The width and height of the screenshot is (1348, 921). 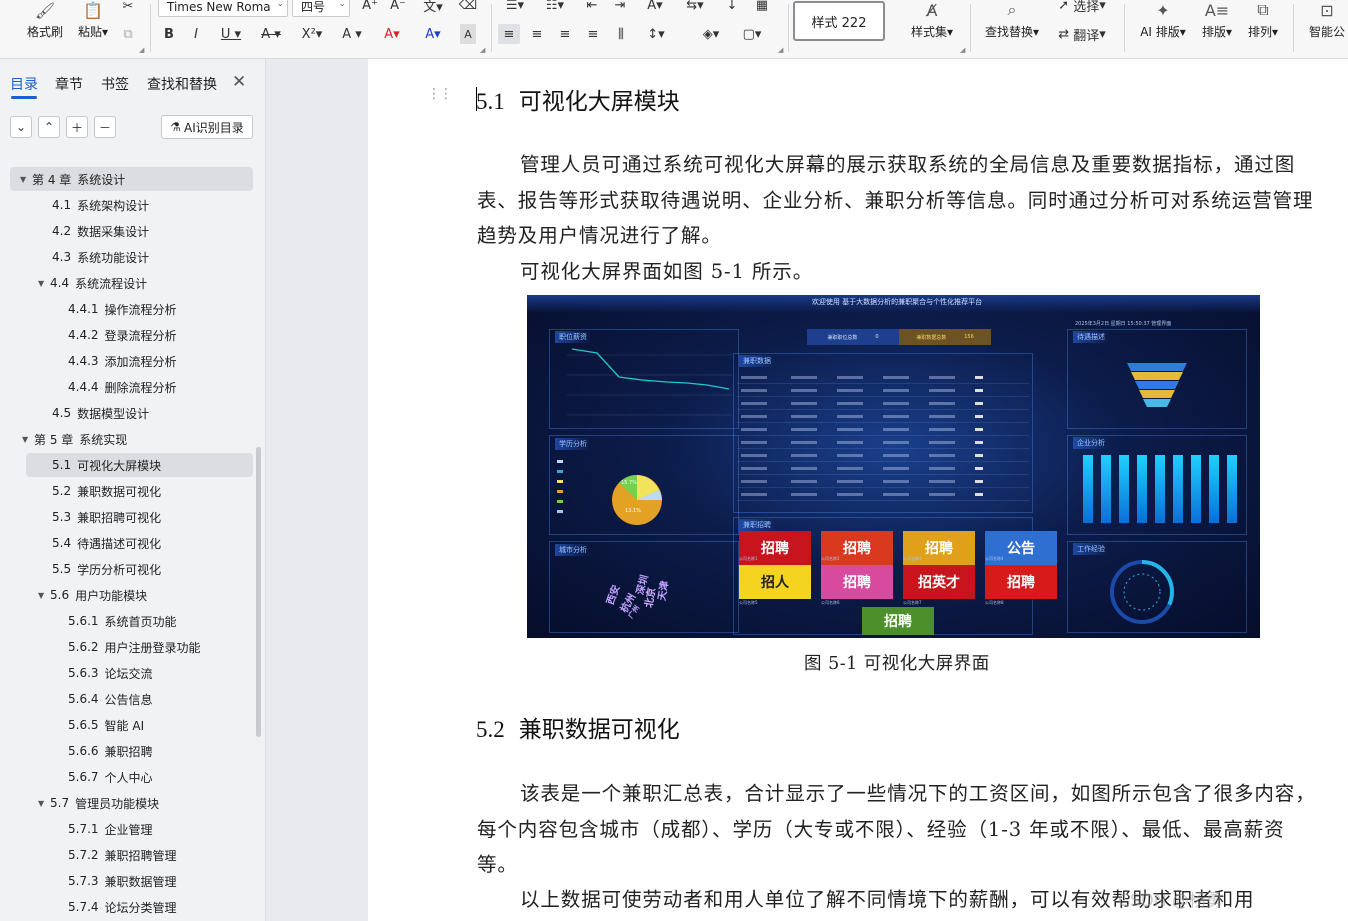 What do you see at coordinates (839, 21) in the screenshot?
I see `style-preview: 样式 222` at bounding box center [839, 21].